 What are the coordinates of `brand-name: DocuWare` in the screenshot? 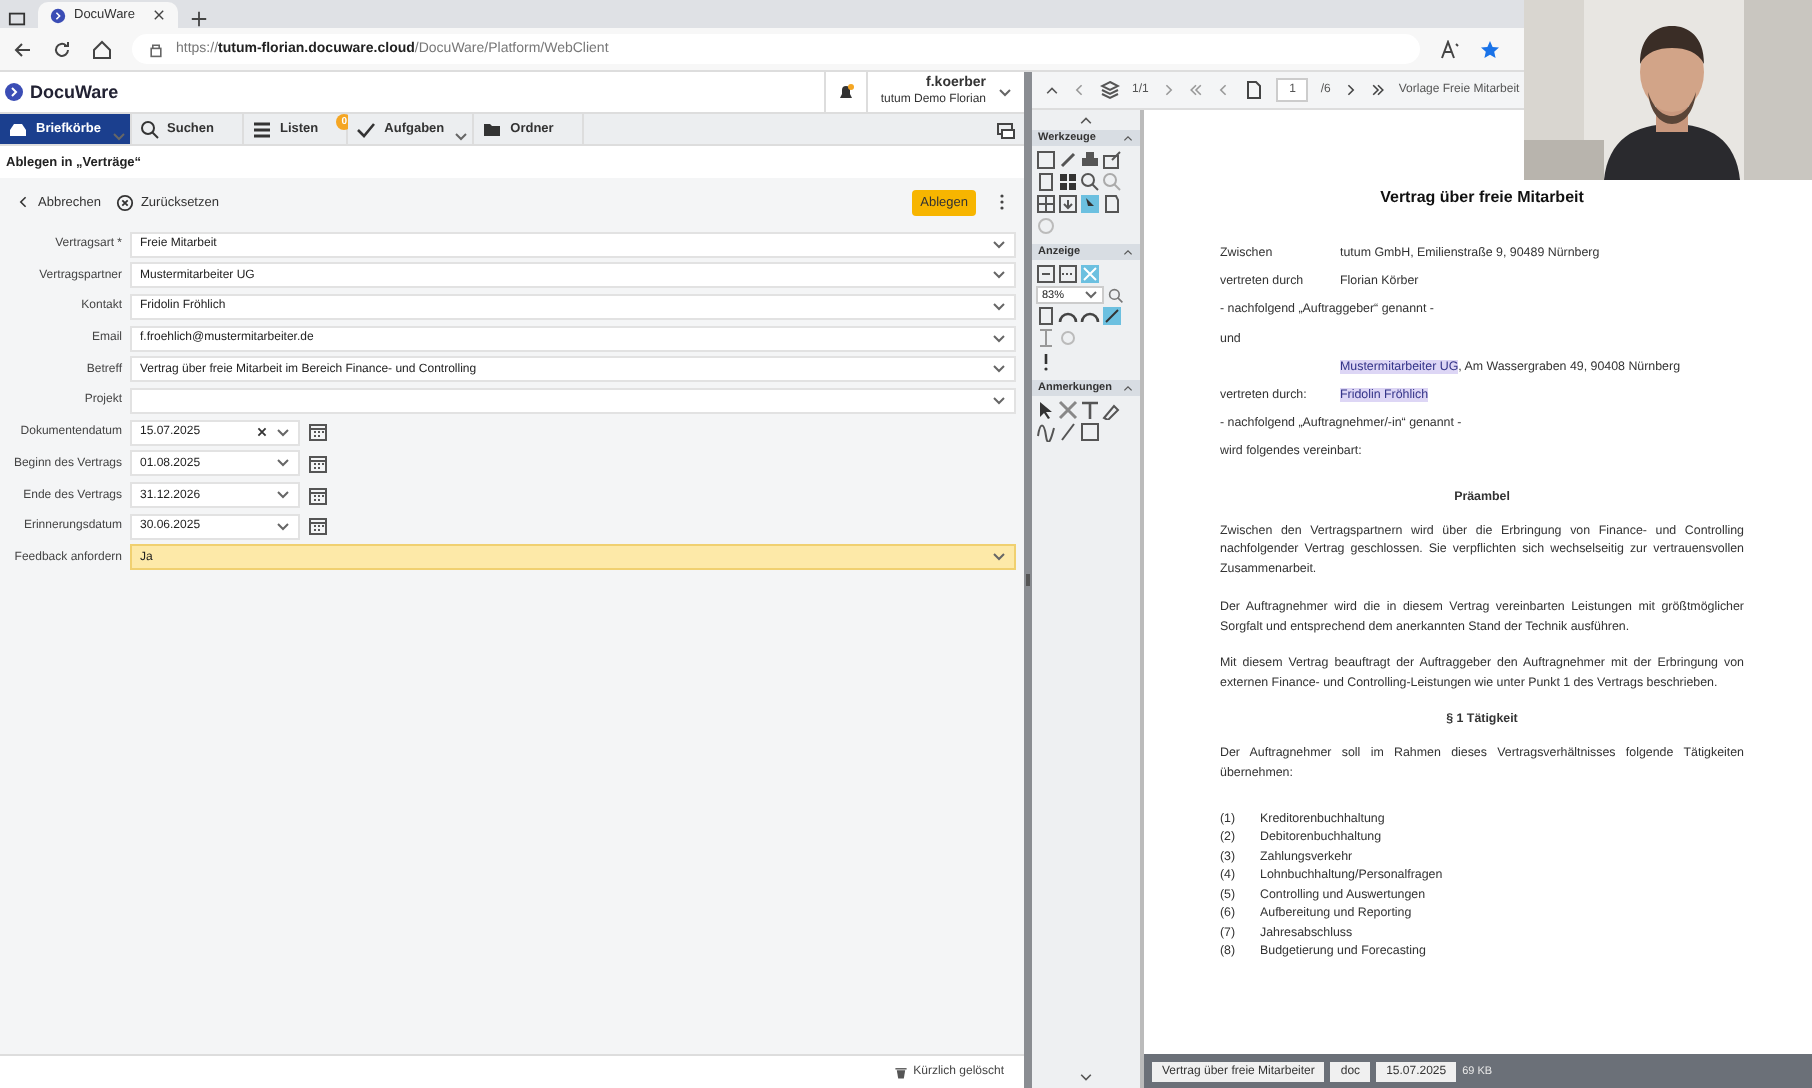 It's located at (74, 92).